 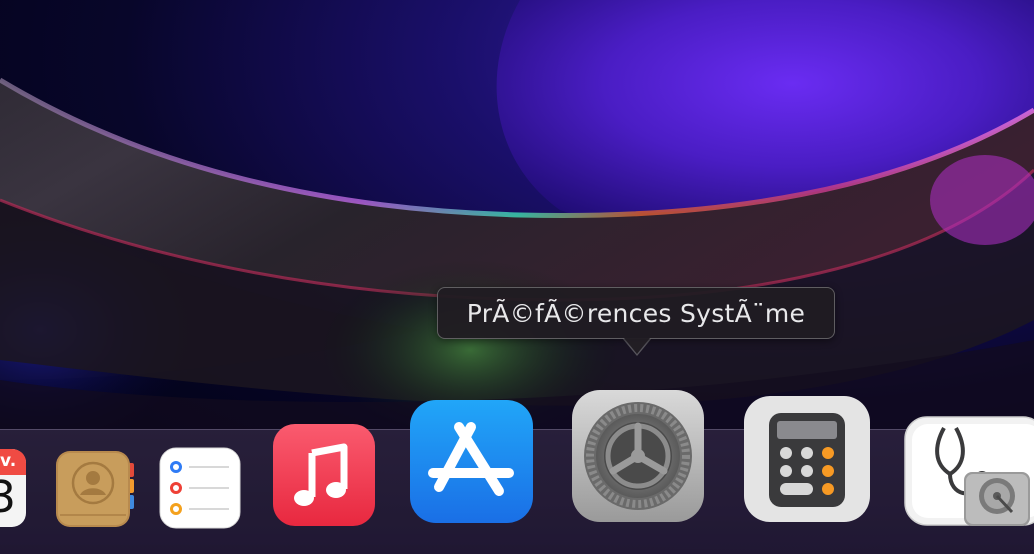 What do you see at coordinates (8, 497) in the screenshot?
I see `calendar-day: 3` at bounding box center [8, 497].